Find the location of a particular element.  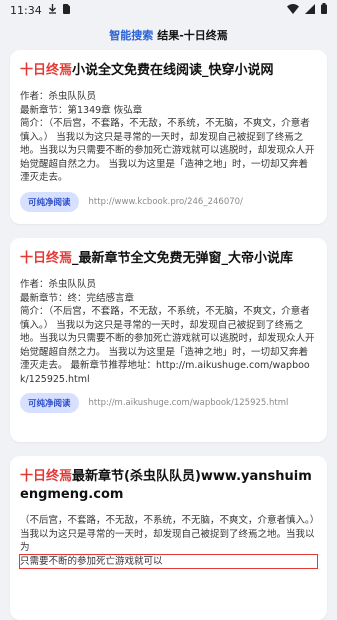

result-latest: 最新章节：终：完结感言章 is located at coordinates (77, 298).